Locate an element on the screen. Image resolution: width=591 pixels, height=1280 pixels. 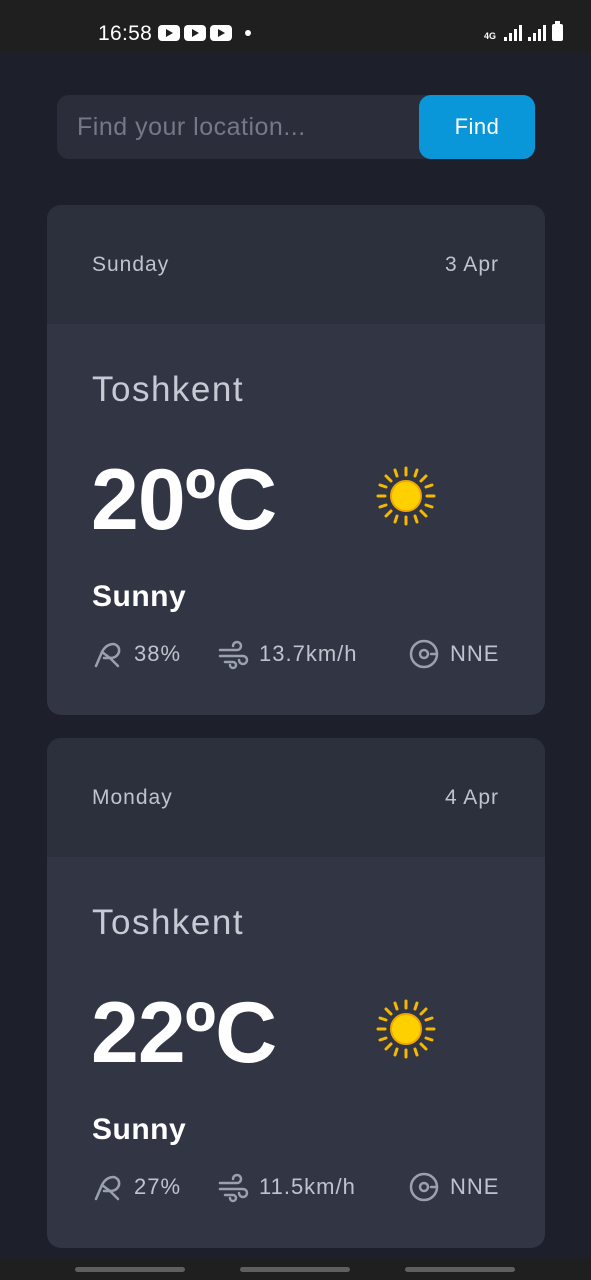
humidity-stat: 38% is located at coordinates (136, 654).